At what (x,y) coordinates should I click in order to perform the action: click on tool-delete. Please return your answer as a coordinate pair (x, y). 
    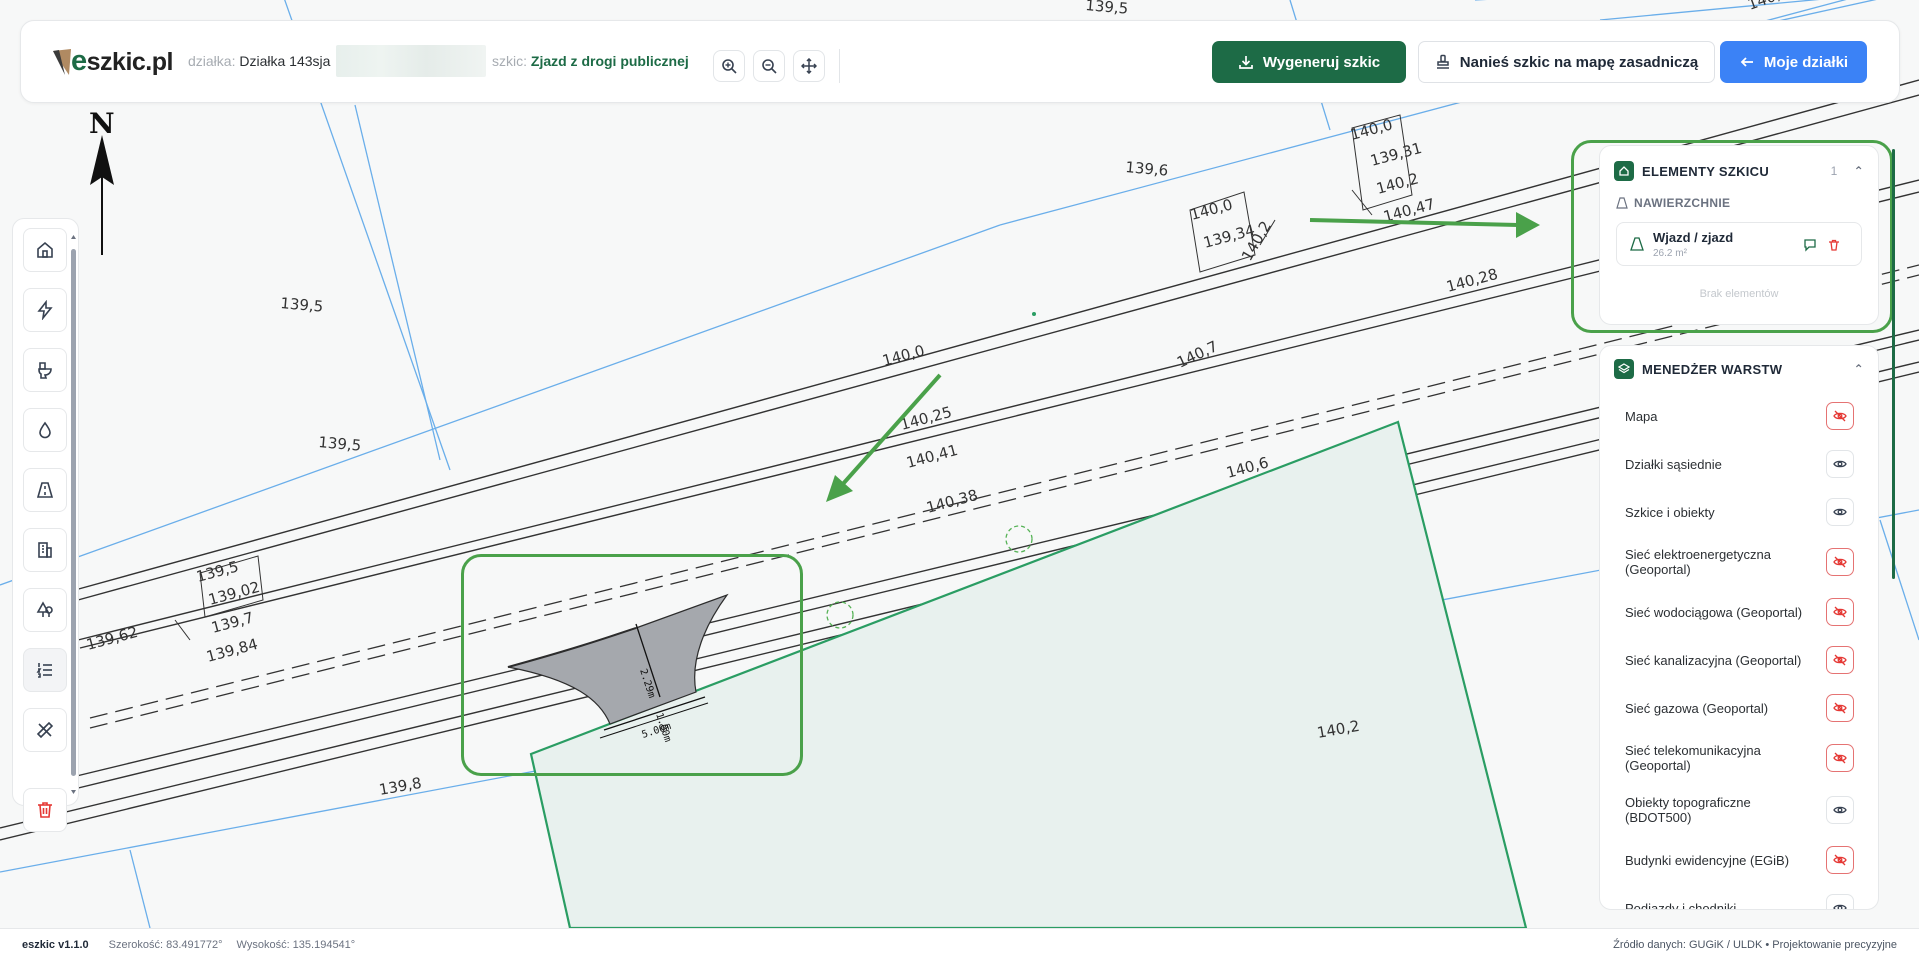
    Looking at the image, I should click on (45, 810).